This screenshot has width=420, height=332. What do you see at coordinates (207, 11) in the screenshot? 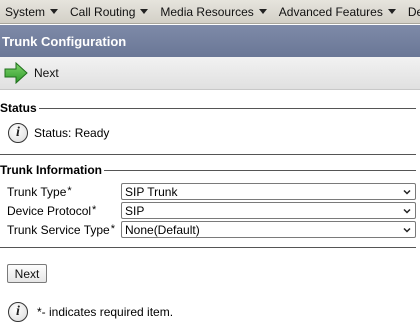
I see `menu-media-resources-label: Media Resources` at bounding box center [207, 11].